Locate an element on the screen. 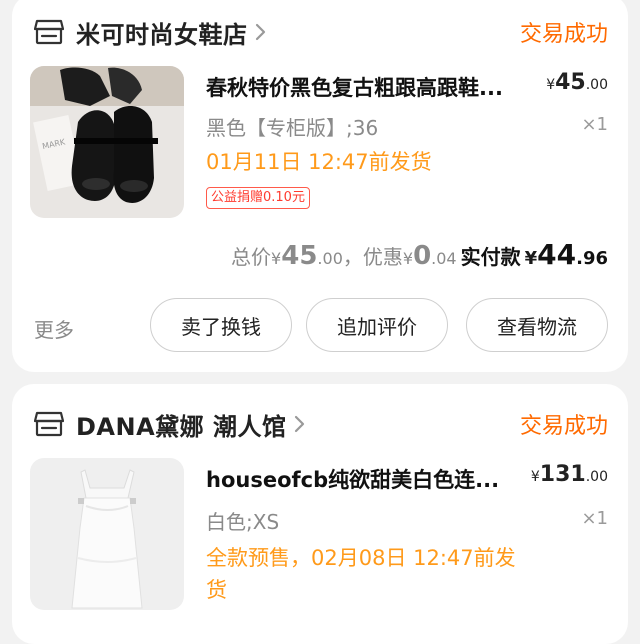 The width and height of the screenshot is (640, 644). shop-name: 米可时尚女鞋店 is located at coordinates (162, 32).